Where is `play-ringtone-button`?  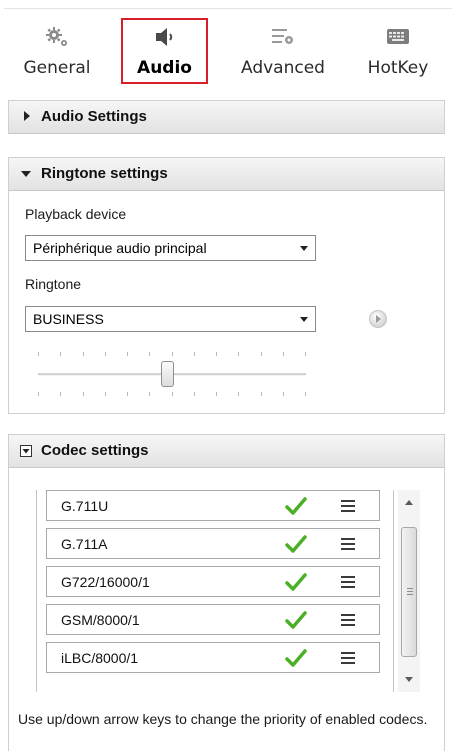 play-ringtone-button is located at coordinates (378, 319).